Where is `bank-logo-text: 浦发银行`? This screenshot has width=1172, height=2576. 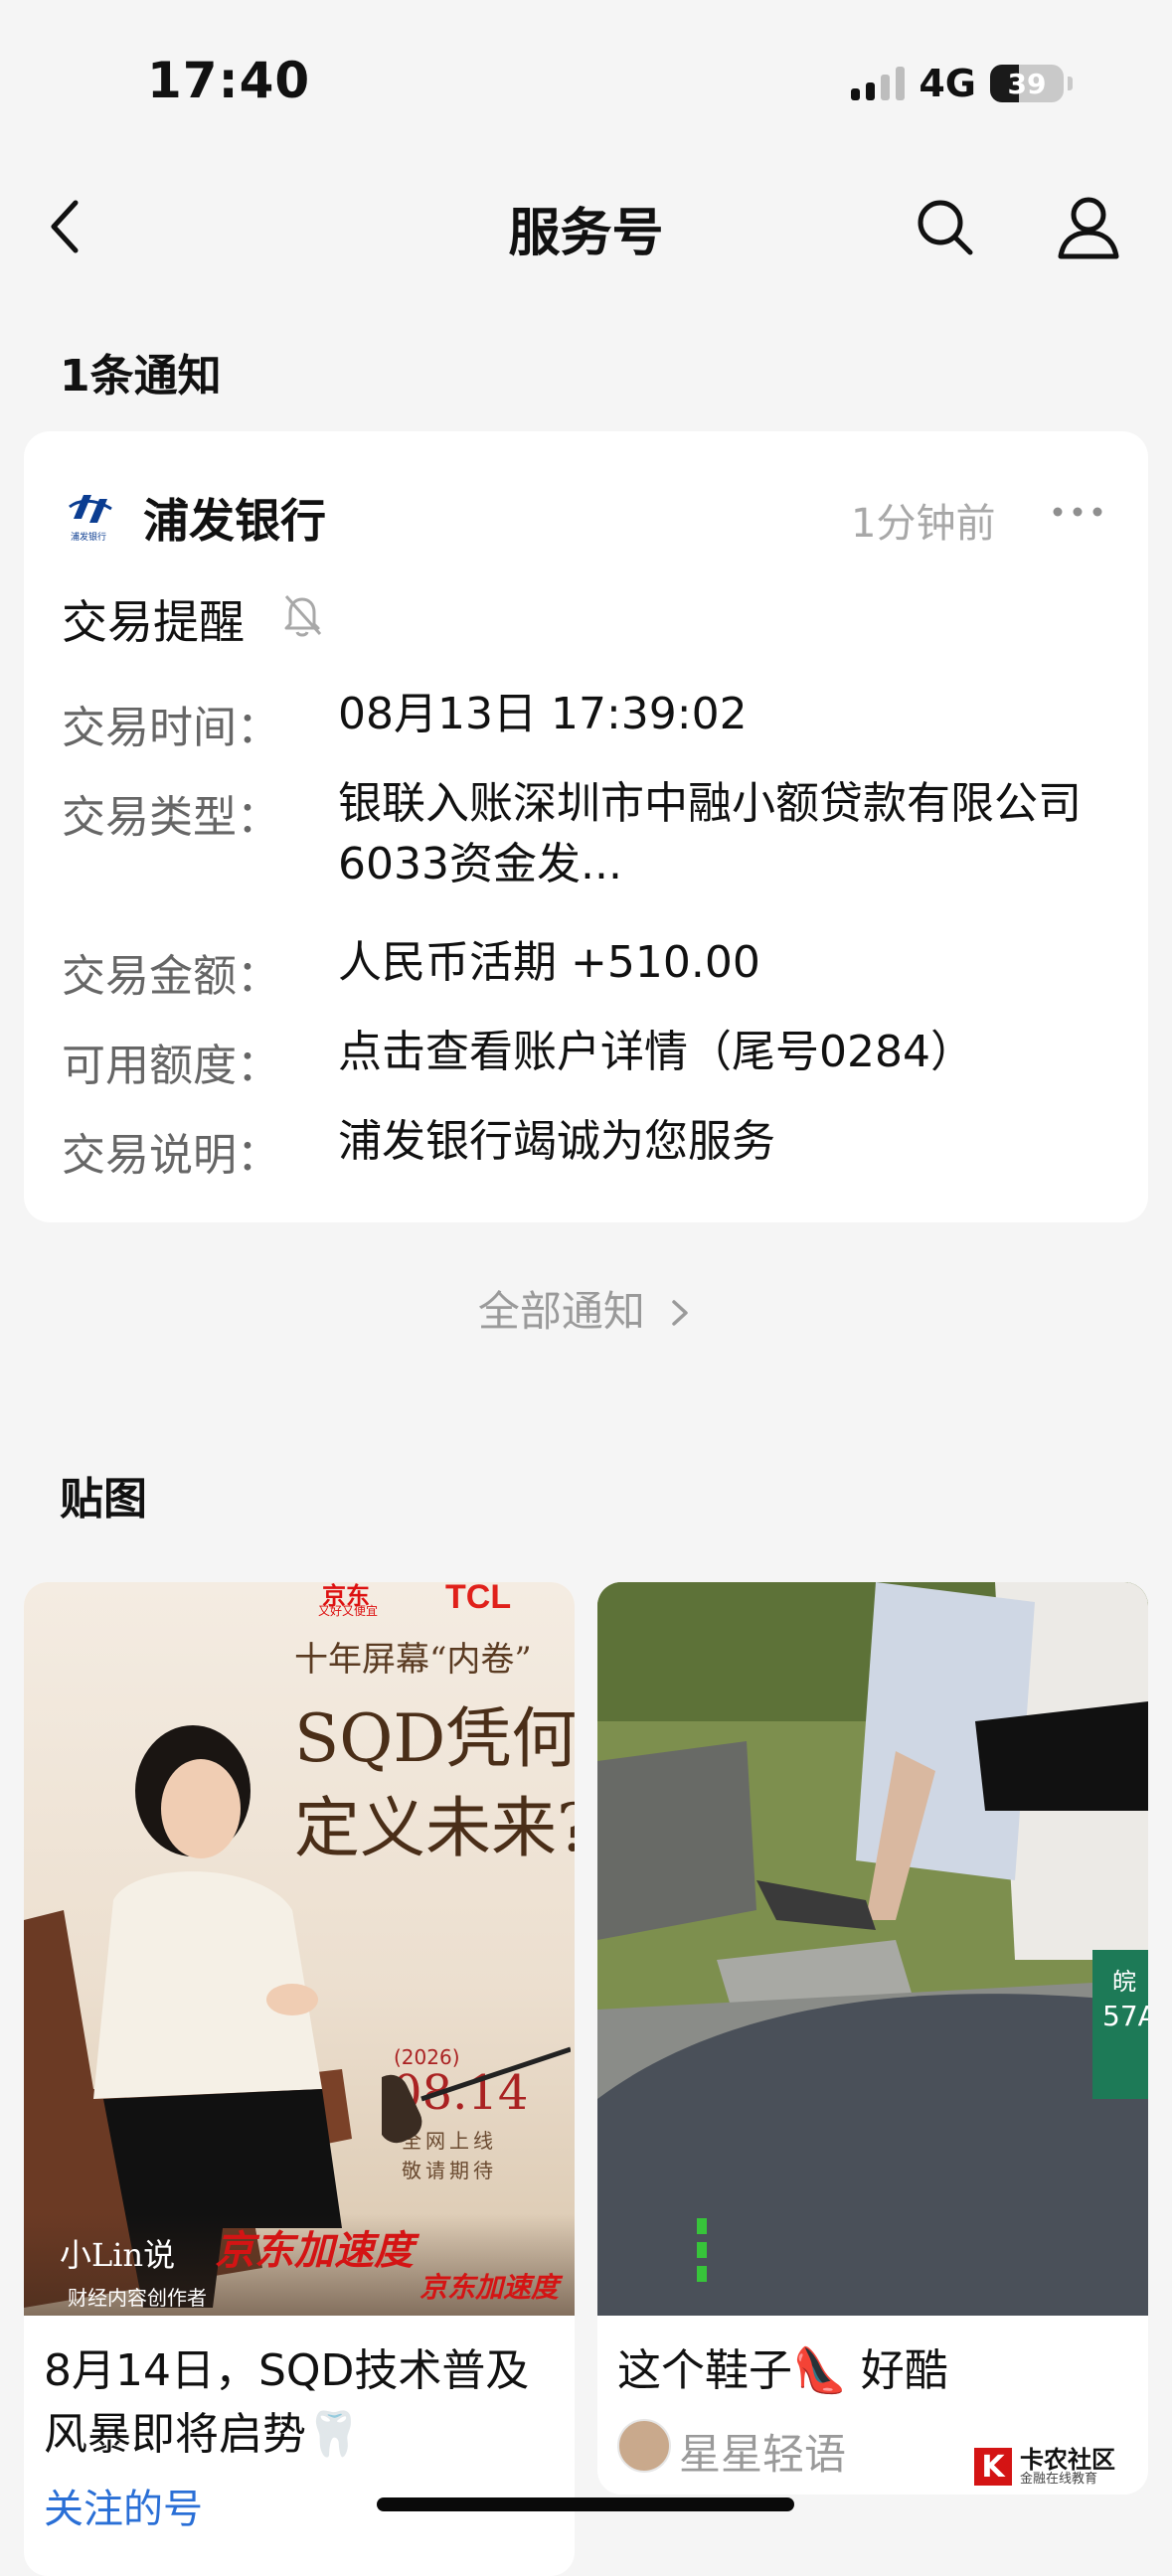
bank-logo-text: 浦发银行 is located at coordinates (88, 538).